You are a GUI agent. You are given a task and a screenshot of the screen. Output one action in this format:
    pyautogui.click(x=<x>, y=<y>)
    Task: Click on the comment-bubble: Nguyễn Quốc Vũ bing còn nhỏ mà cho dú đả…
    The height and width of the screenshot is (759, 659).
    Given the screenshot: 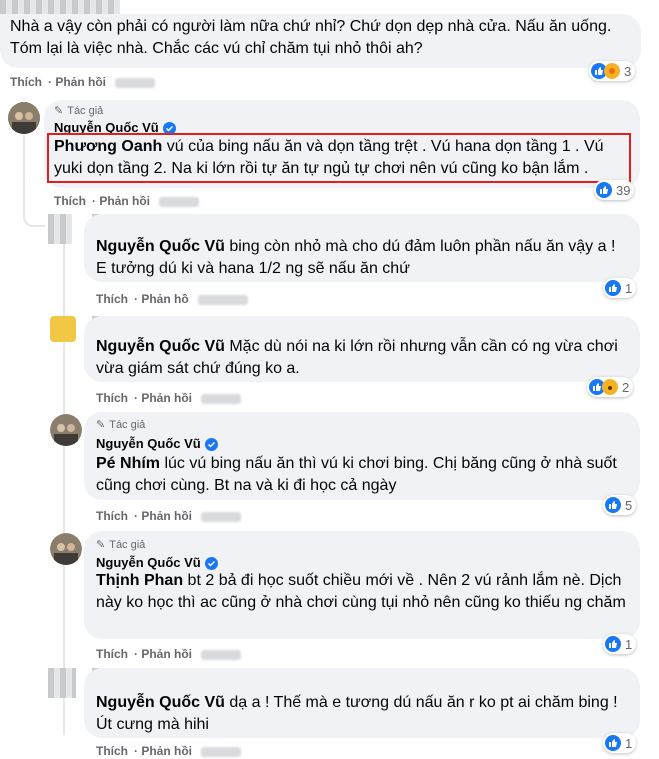 What is the action you would take?
    pyautogui.click(x=362, y=248)
    